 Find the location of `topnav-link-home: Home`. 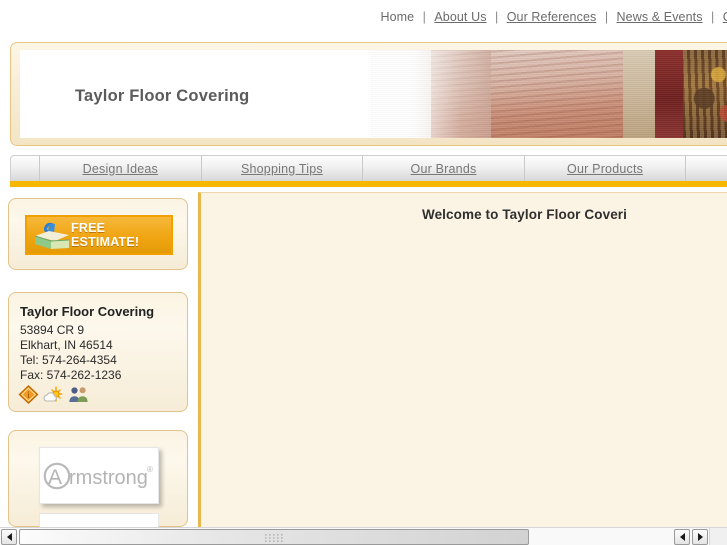

topnav-link-home: Home is located at coordinates (397, 17).